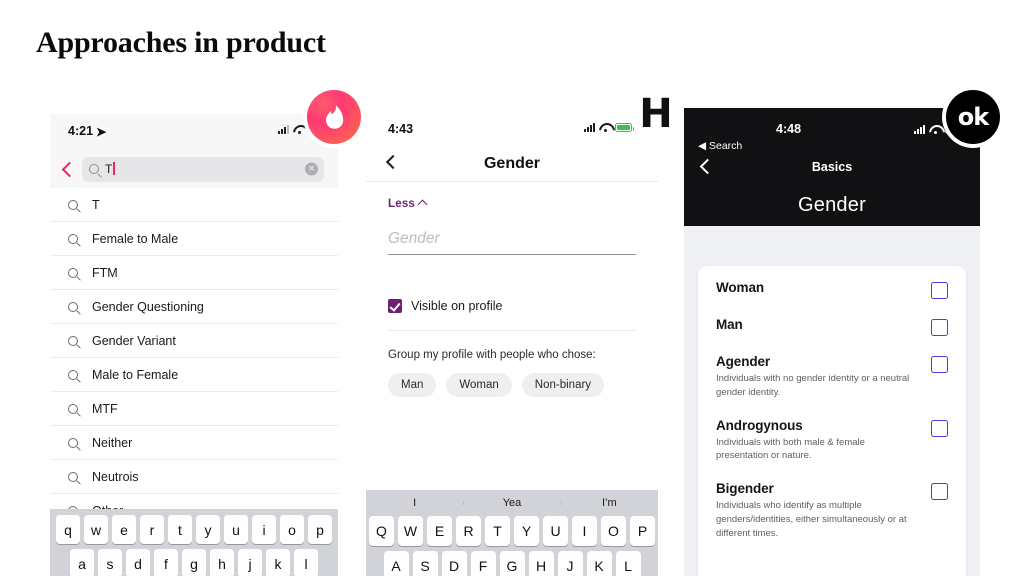 Image resolution: width=1024 pixels, height=576 pixels. I want to click on key: f, so click(166, 562).